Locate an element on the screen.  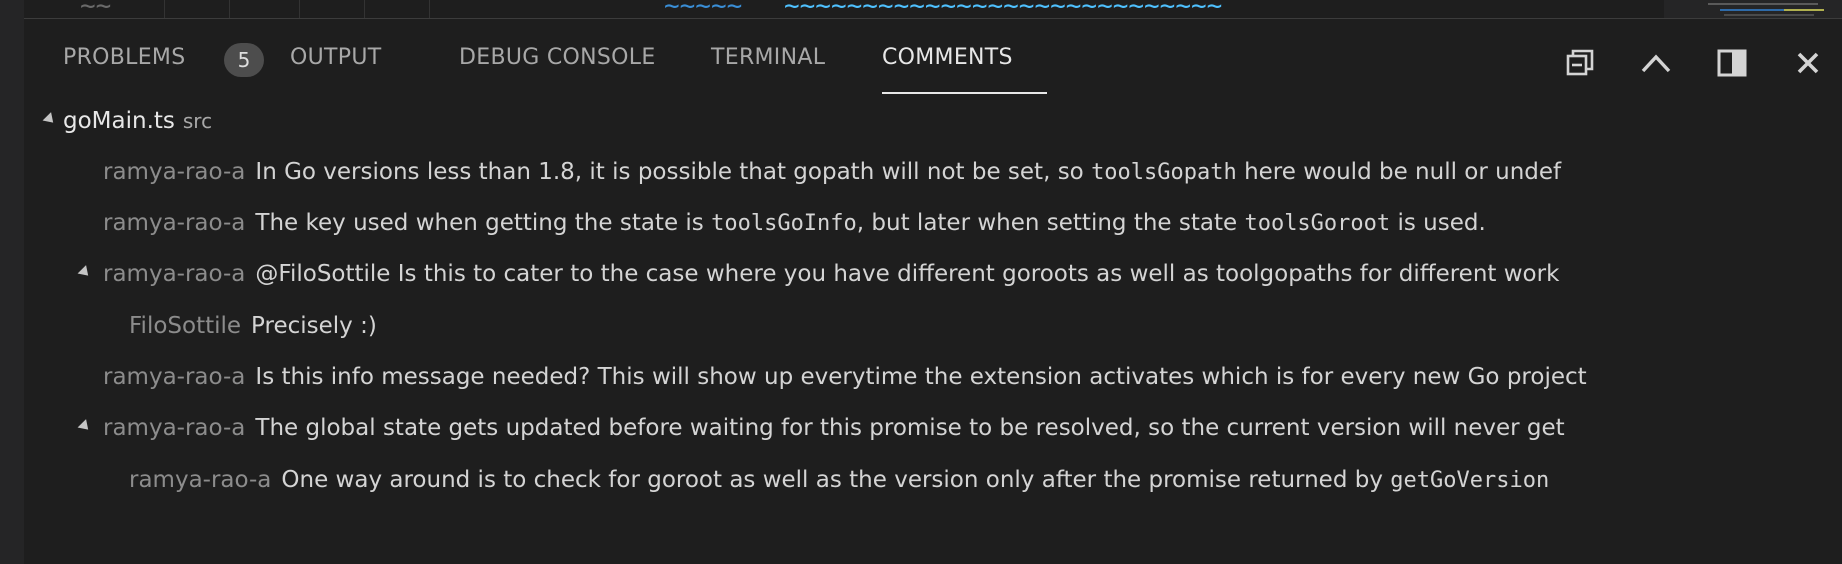
tab-problems: PROBLEMS is located at coordinates (124, 57).